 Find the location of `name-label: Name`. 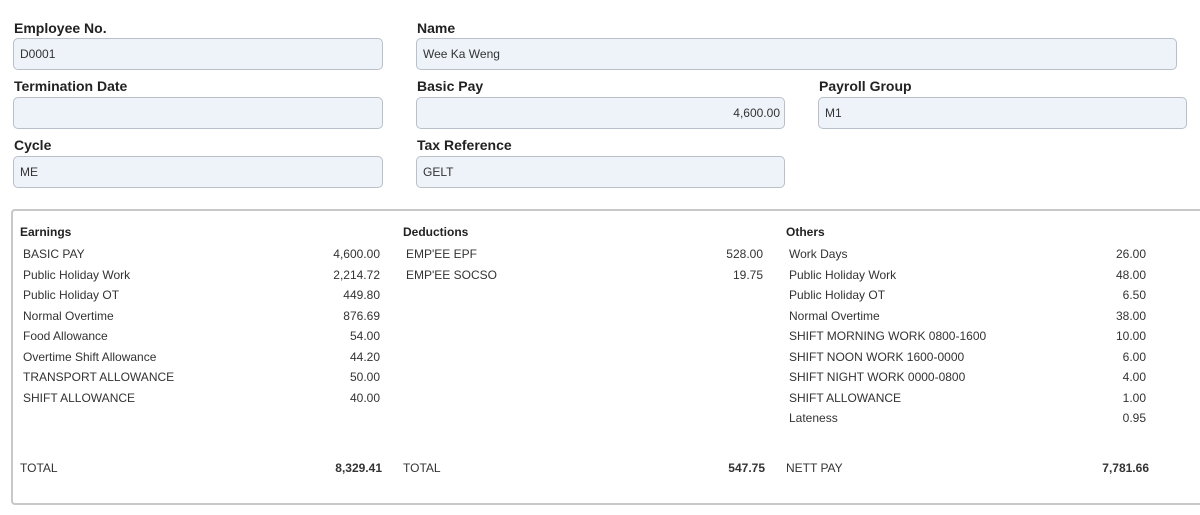

name-label: Name is located at coordinates (436, 28).